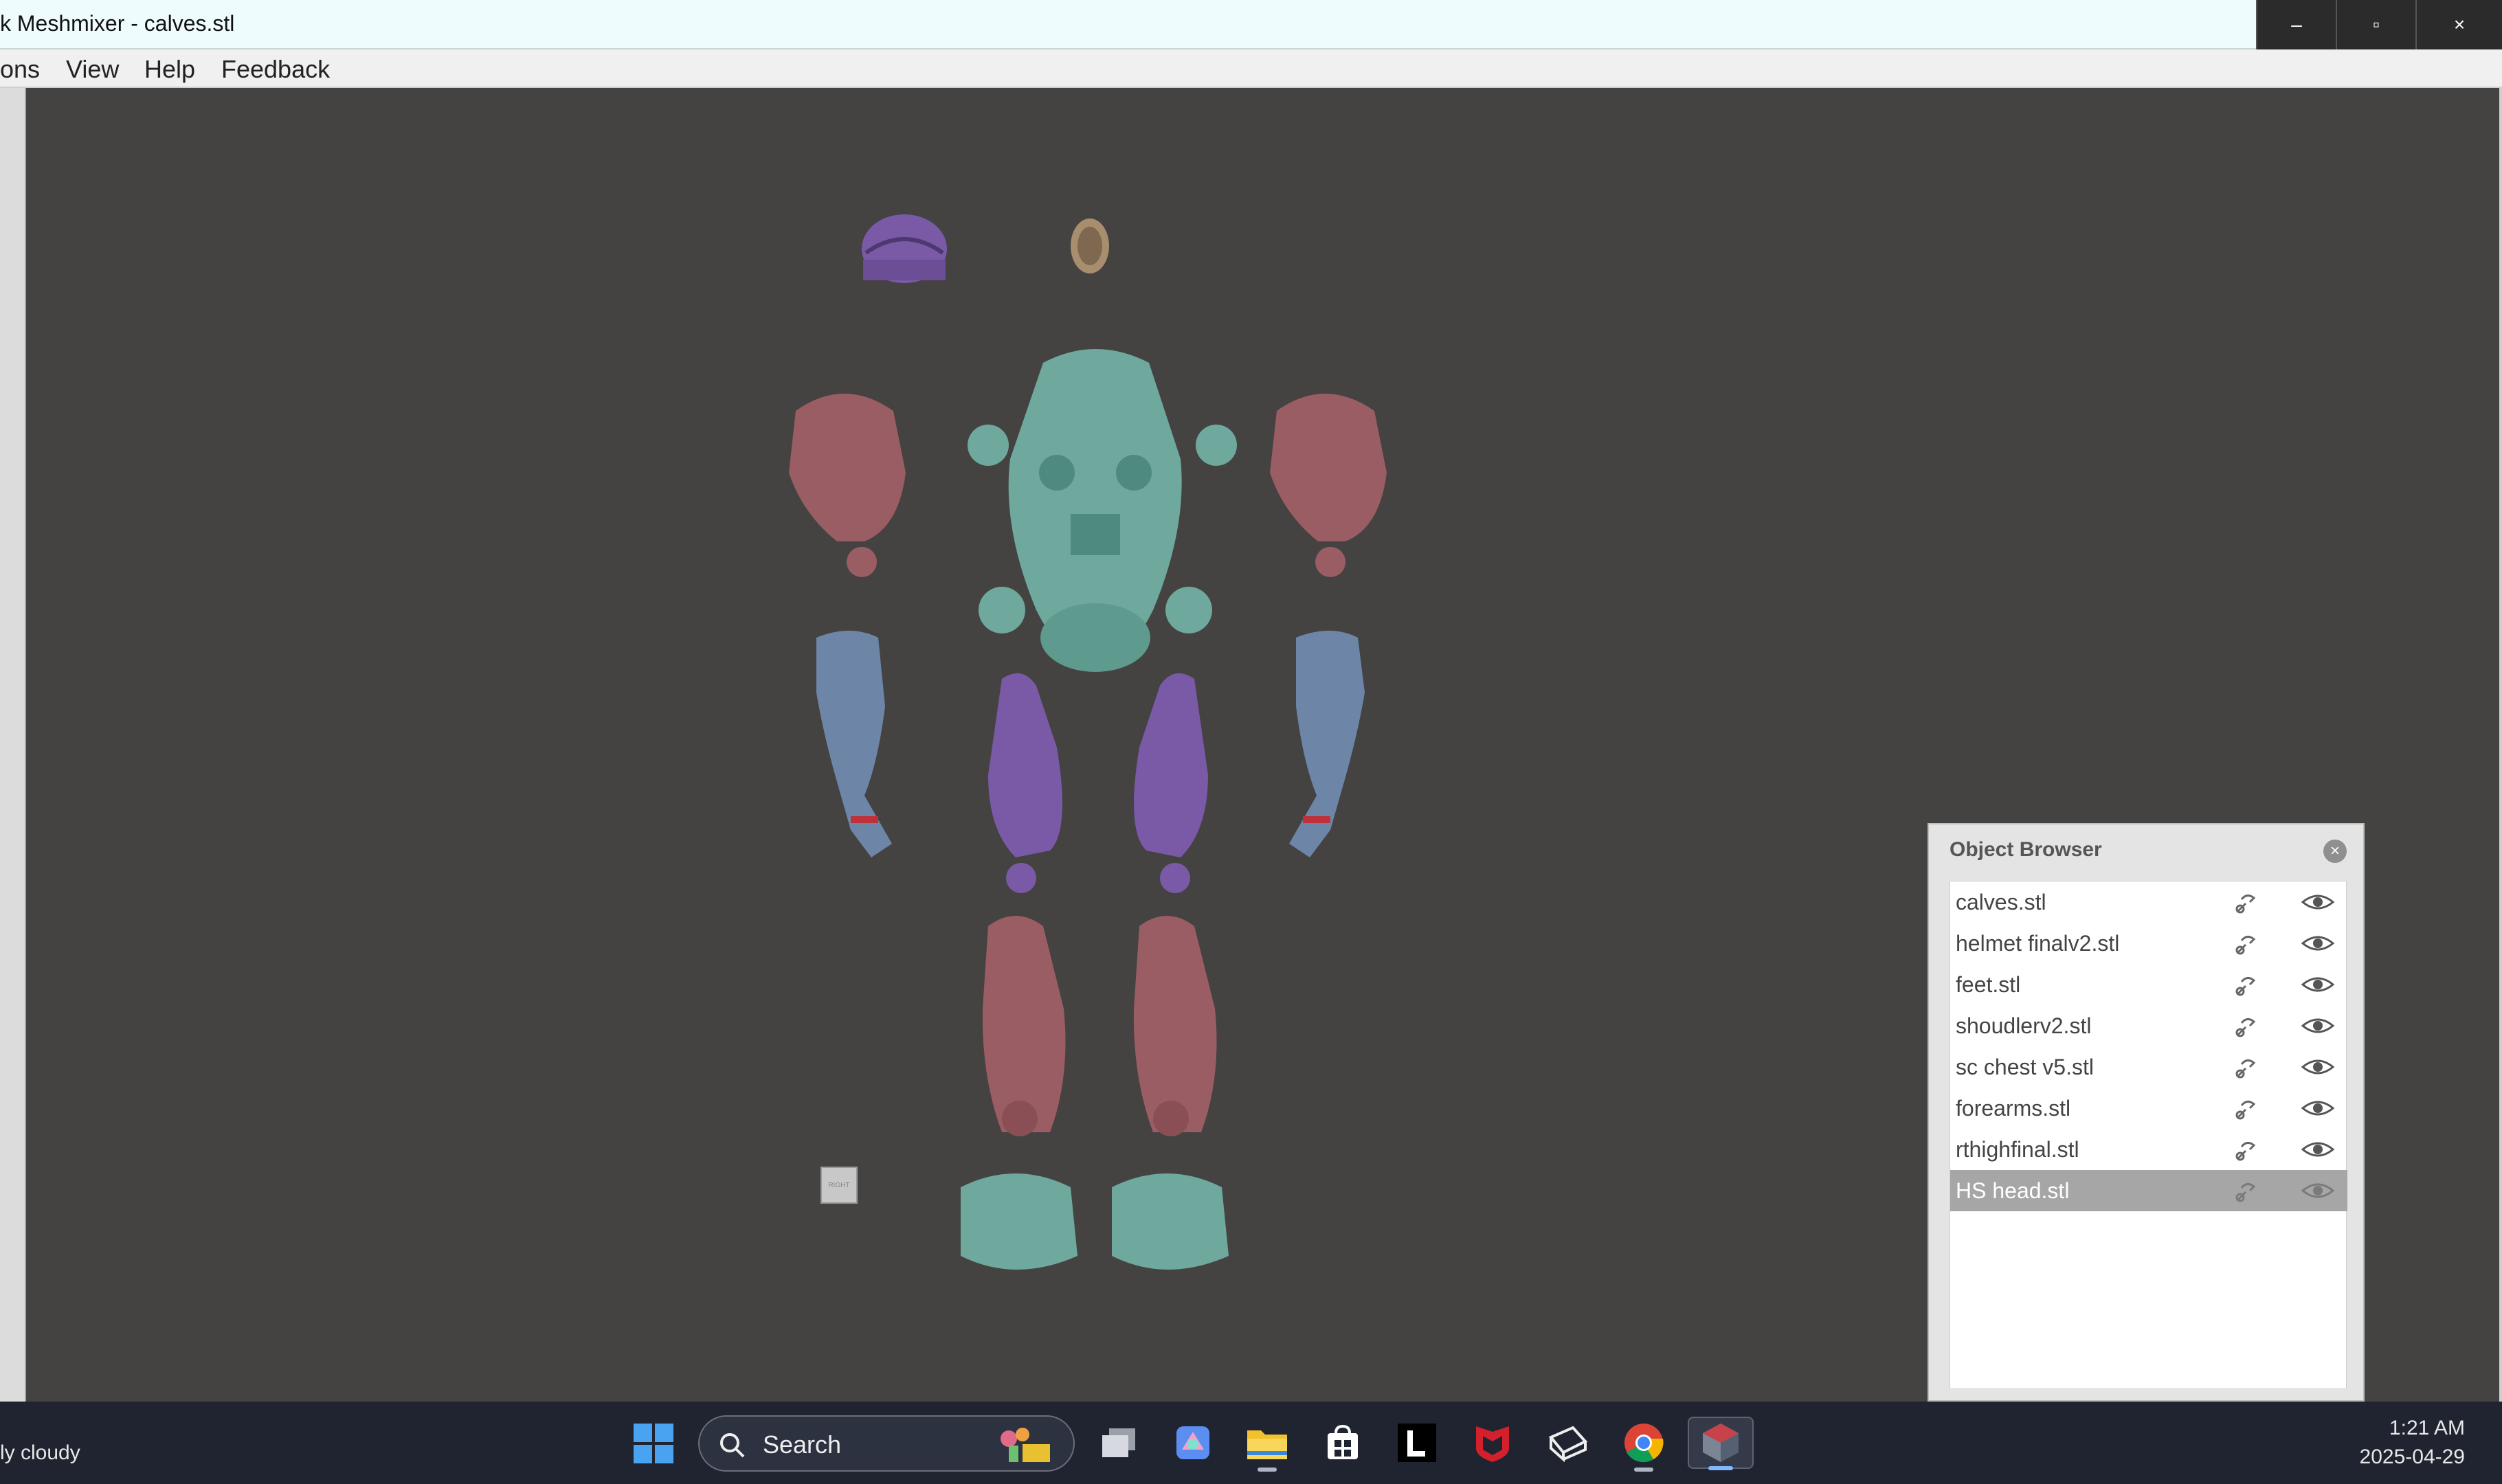  Describe the element at coordinates (2458, 24) in the screenshot. I see `close-button: ×` at that location.